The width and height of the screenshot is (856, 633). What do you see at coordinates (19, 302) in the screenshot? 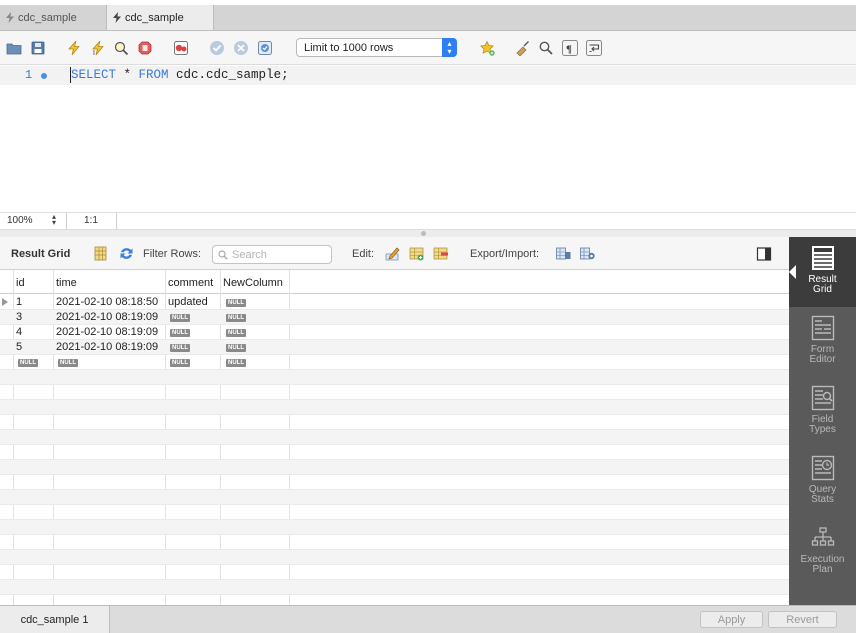
I see `cell-id: 1` at bounding box center [19, 302].